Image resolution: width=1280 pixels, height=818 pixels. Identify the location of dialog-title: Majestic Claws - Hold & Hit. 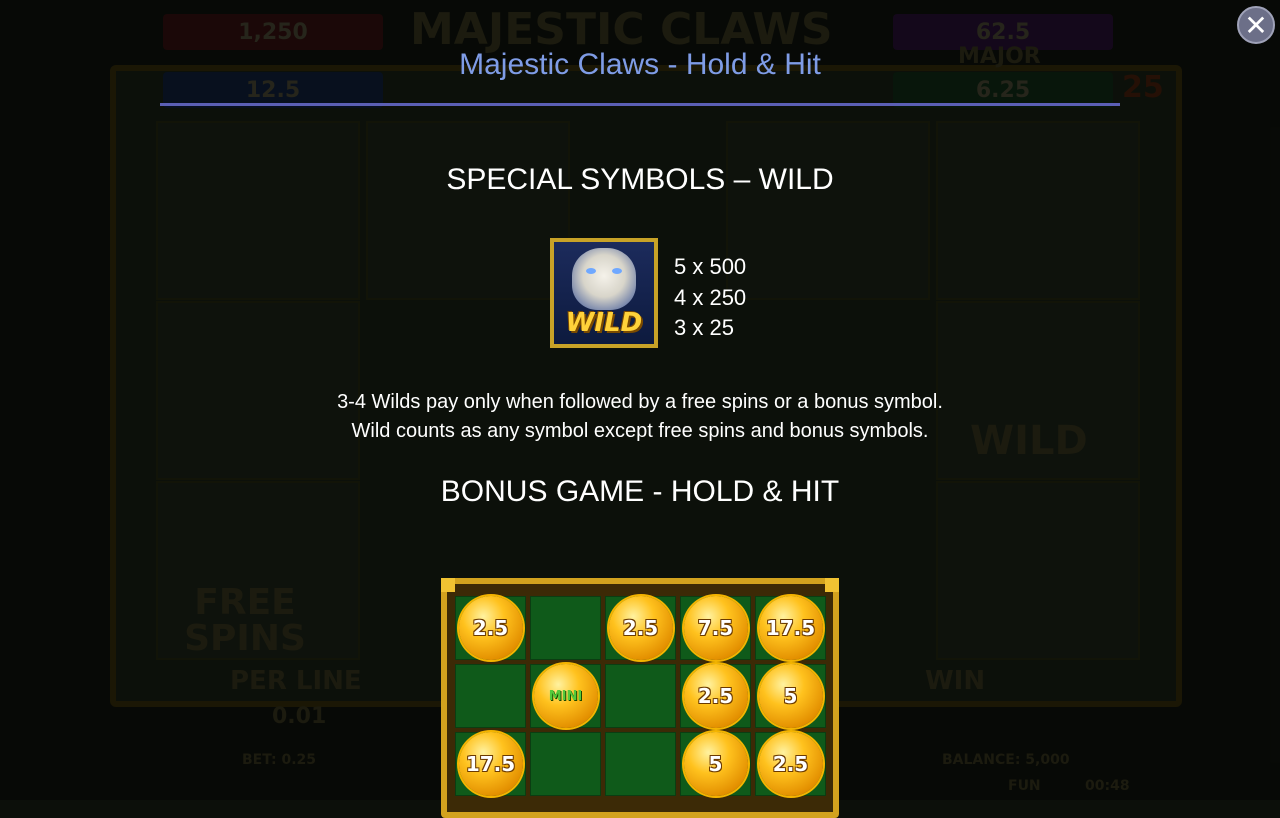
(640, 64).